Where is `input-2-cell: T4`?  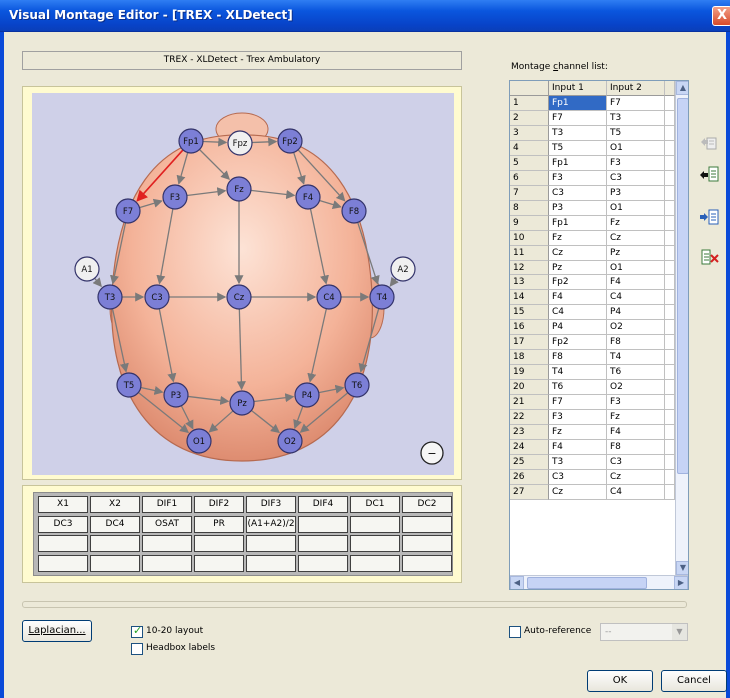
input-2-cell: T4 is located at coordinates (636, 358).